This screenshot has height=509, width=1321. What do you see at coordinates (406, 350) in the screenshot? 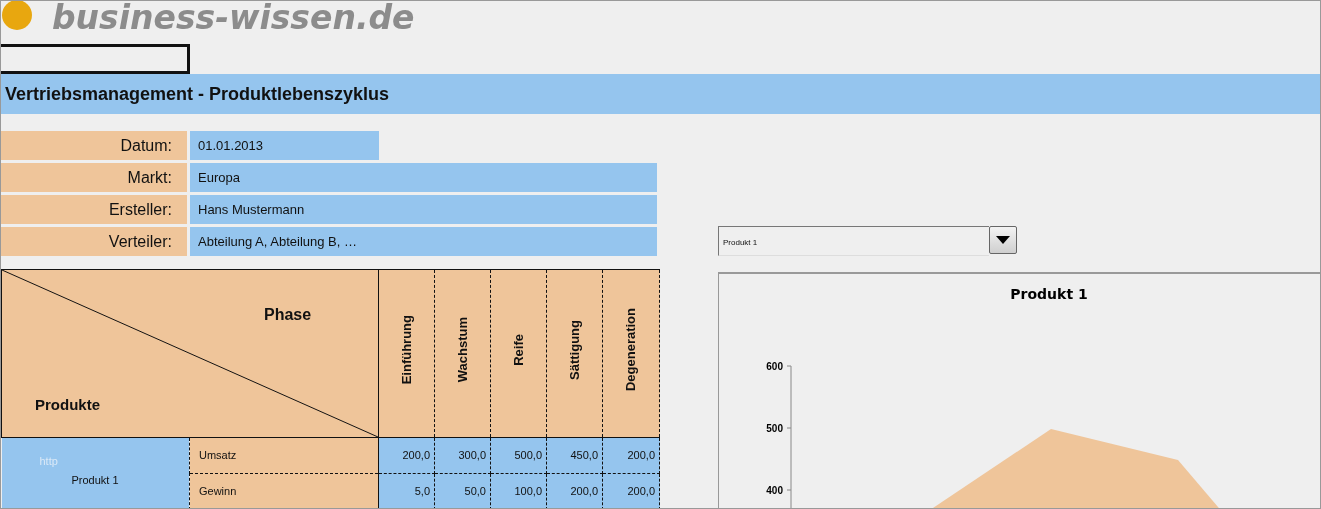
I see `phase-header: Einführung` at bounding box center [406, 350].